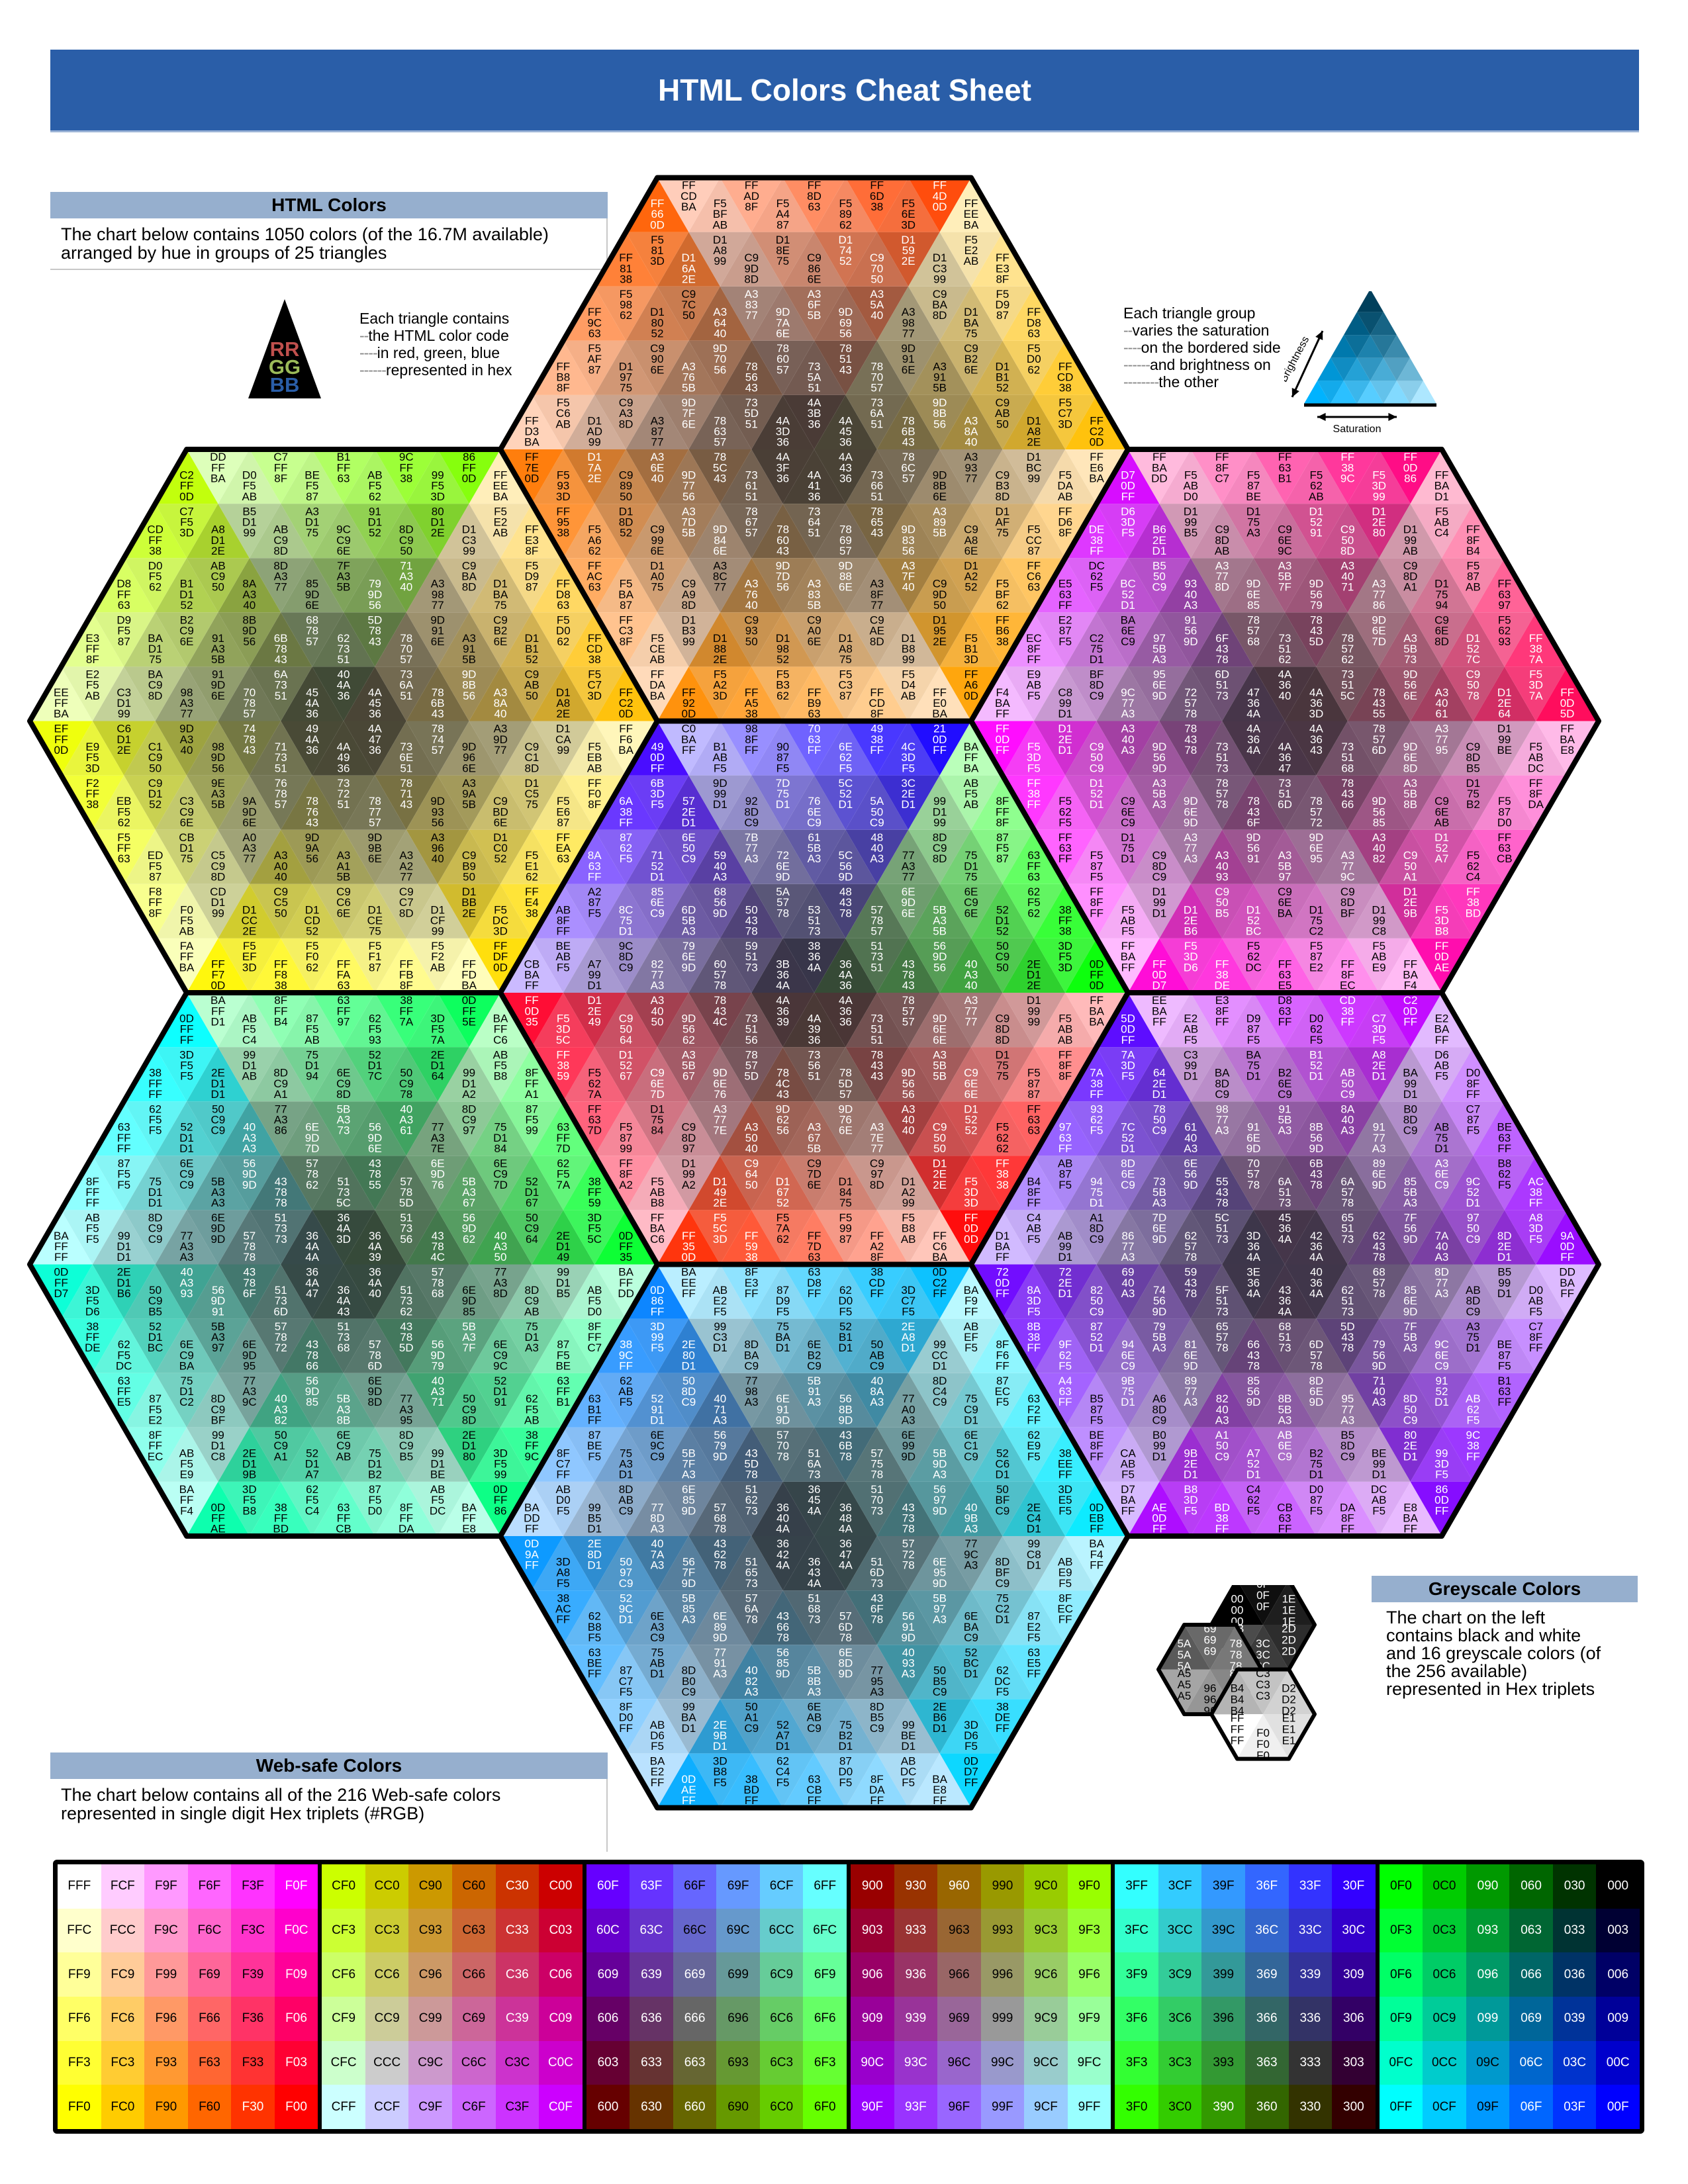 Image resolution: width=1688 pixels, height=2184 pixels. What do you see at coordinates (1002, 1931) in the screenshot?
I see `websafe-color-cell: 993` at bounding box center [1002, 1931].